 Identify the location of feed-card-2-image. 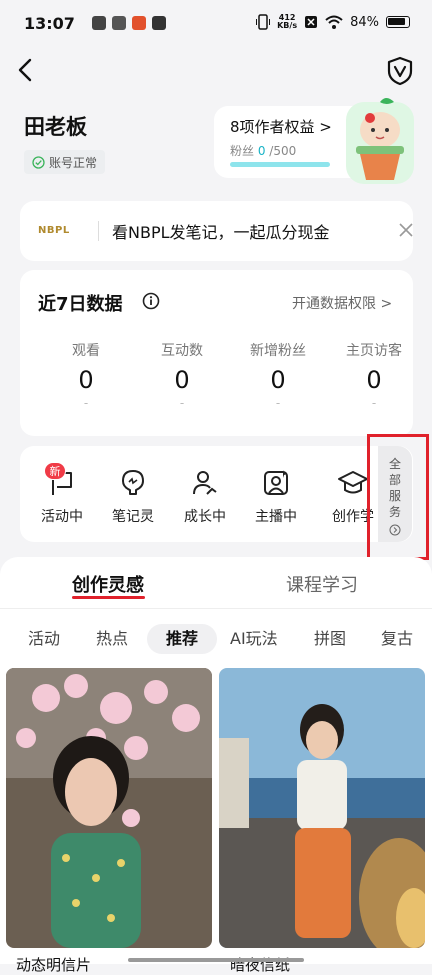
(322, 808).